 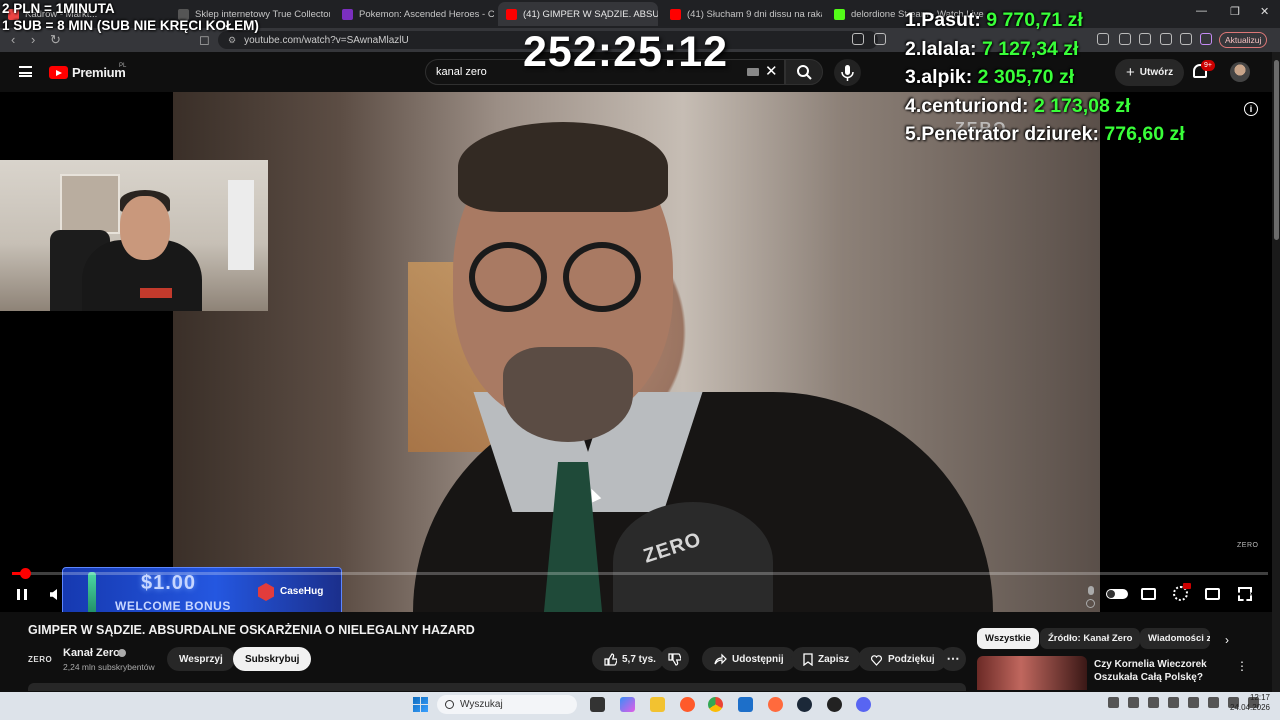 What do you see at coordinates (1113, 702) in the screenshot?
I see `tray-chevron-icon` at bounding box center [1113, 702].